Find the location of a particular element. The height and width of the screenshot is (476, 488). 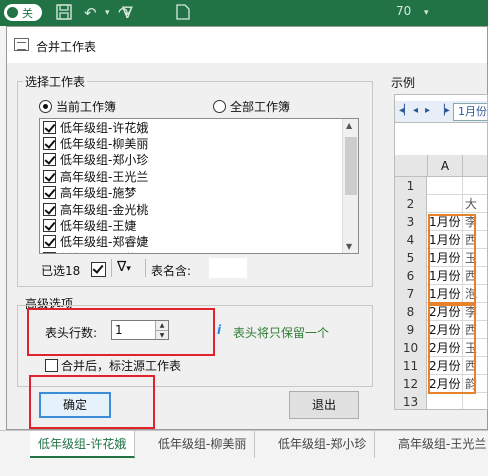

sheet-list-item: 低年级组-许花娥 is located at coordinates (199, 127).